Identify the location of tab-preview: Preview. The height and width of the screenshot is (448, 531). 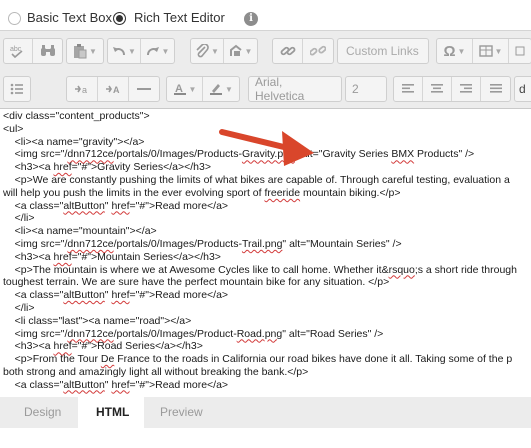
(181, 412).